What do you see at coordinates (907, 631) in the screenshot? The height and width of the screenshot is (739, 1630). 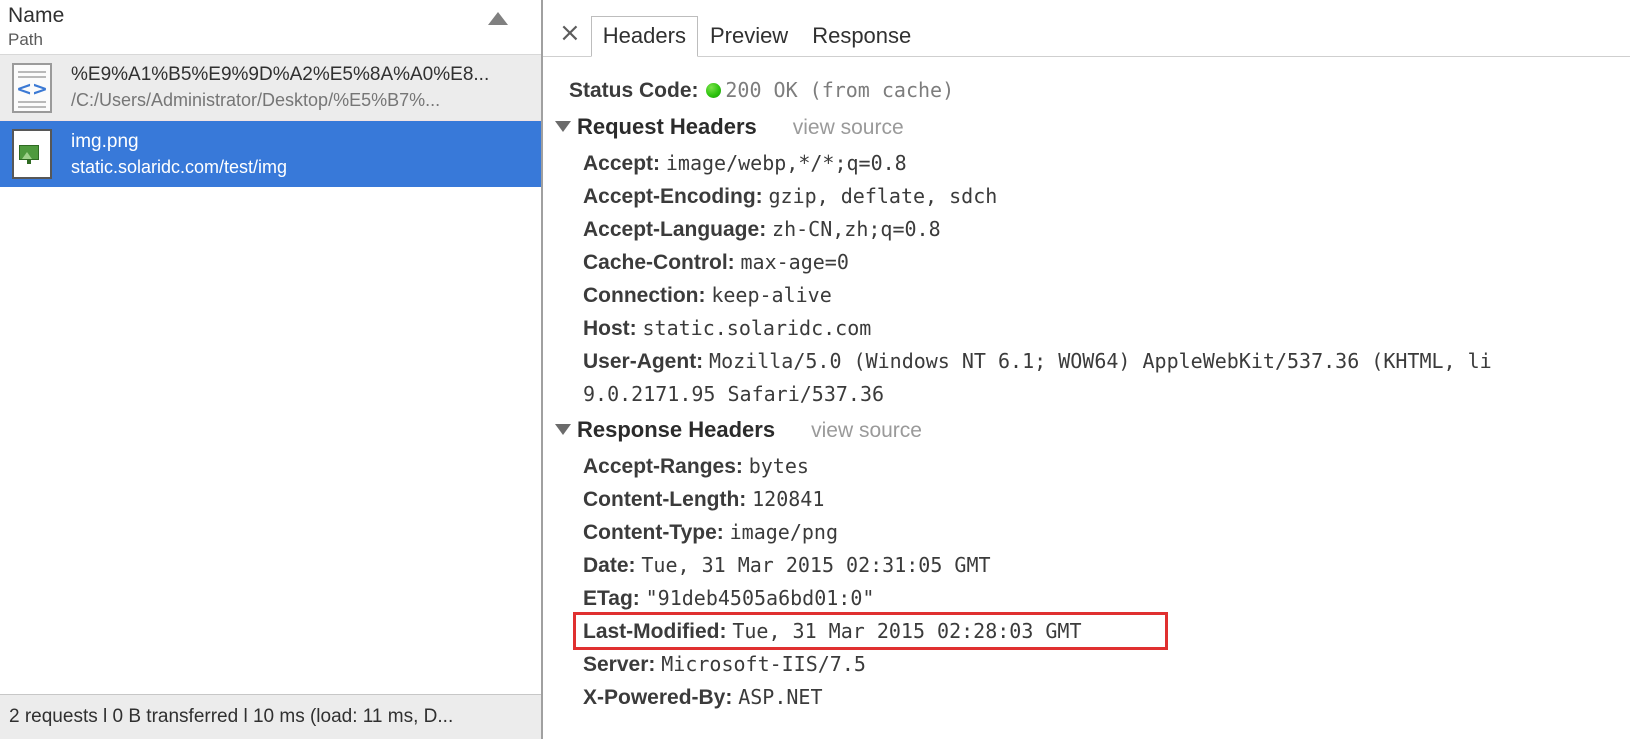 I see `header-value: Tue, 31 Mar 2015 02:28:03 GMT` at bounding box center [907, 631].